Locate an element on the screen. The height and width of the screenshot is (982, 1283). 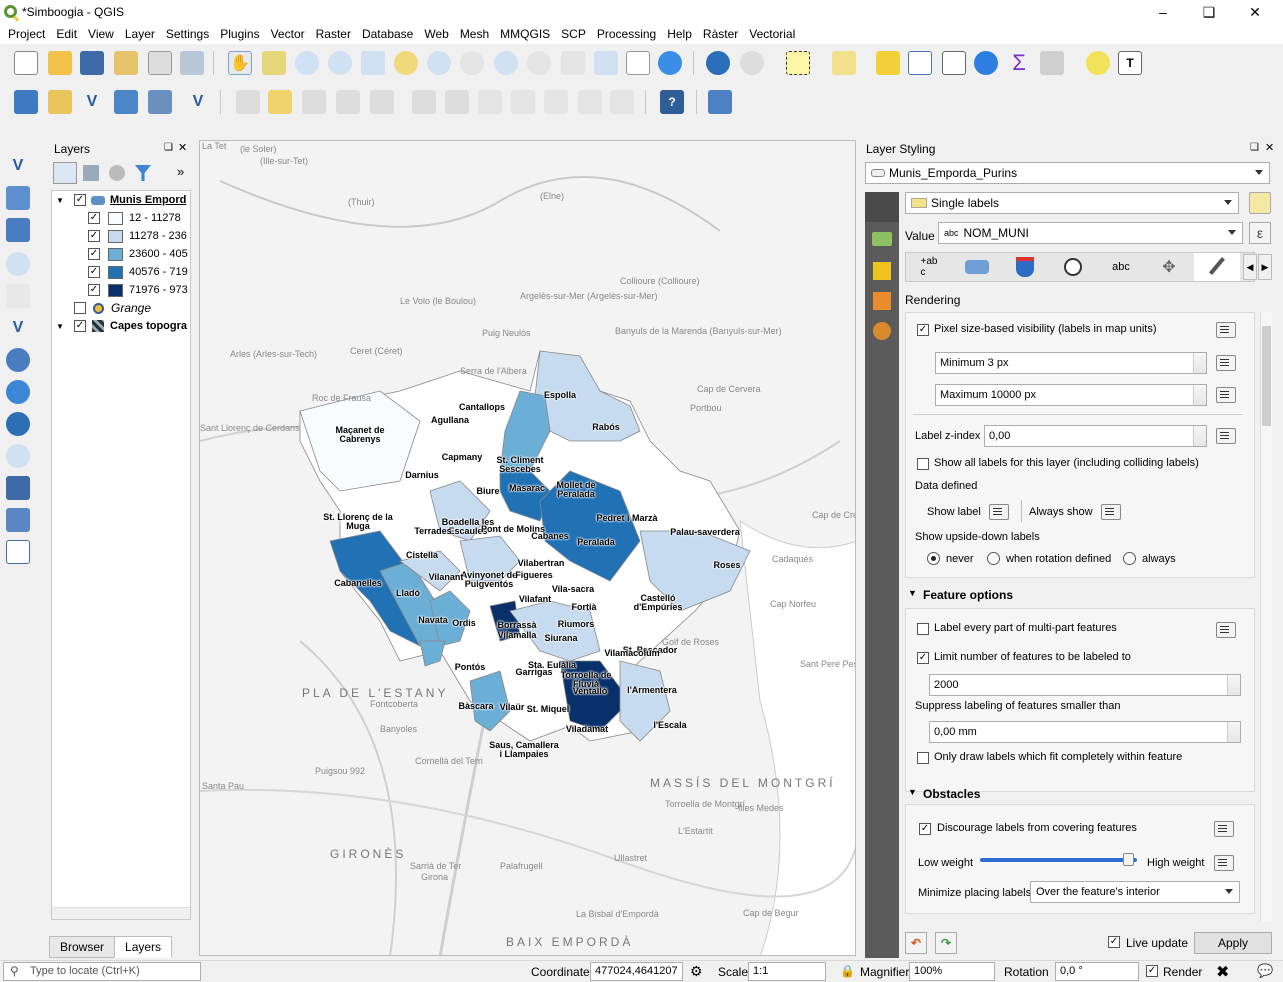
float-panel-icon: ❏ is located at coordinates (168, 147).